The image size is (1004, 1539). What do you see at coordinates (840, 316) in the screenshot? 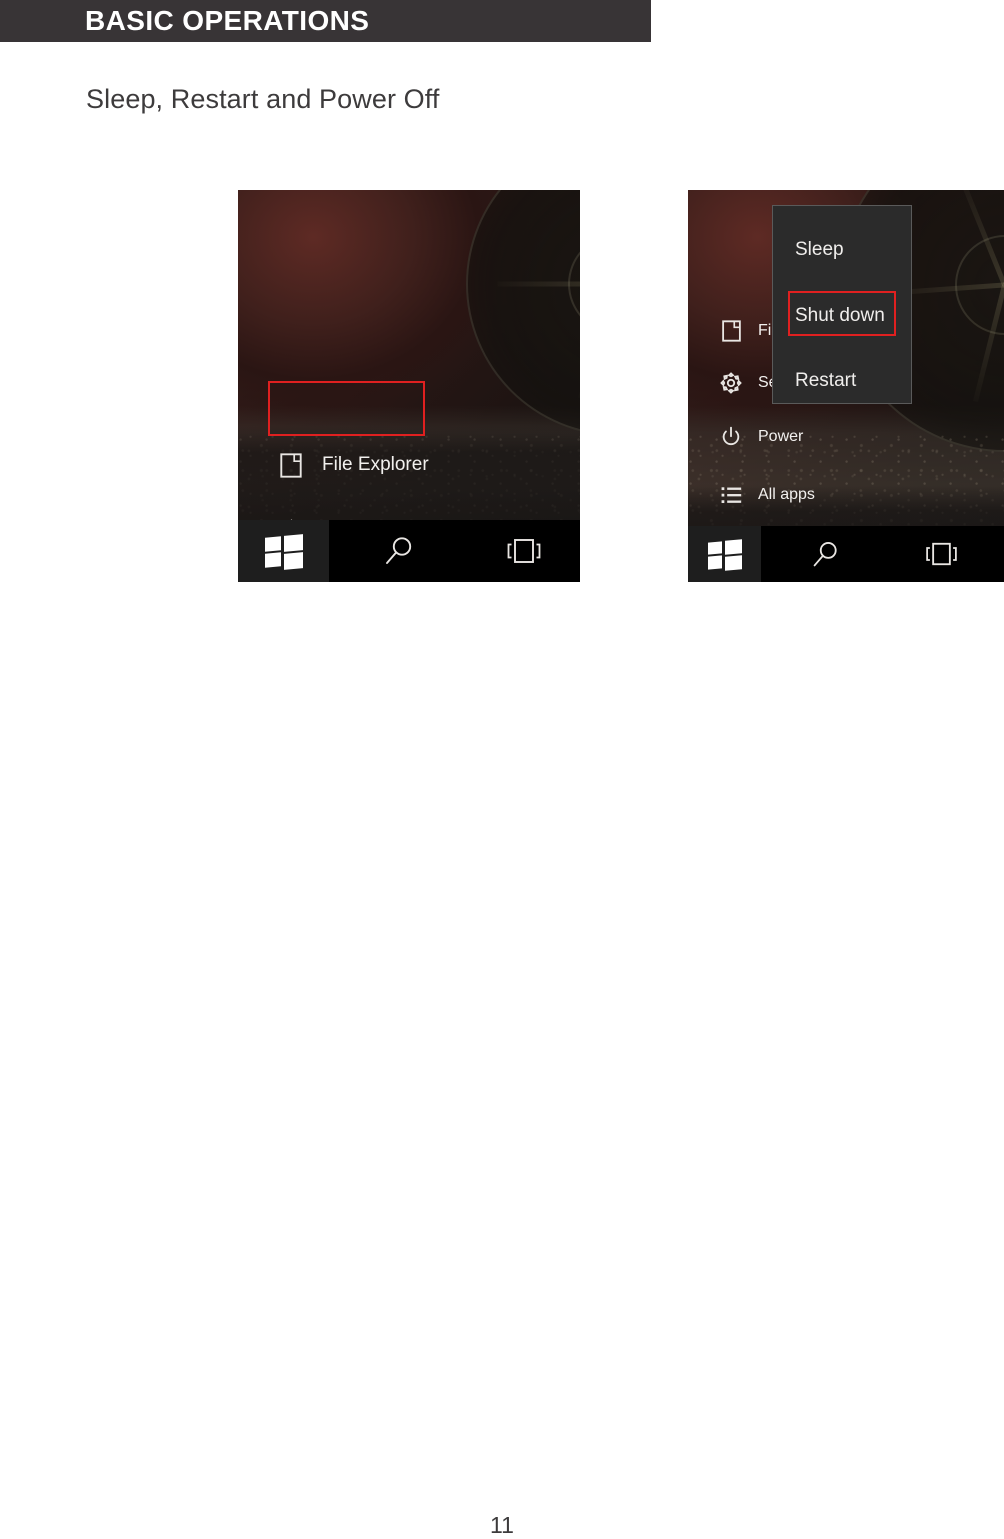
I see `power-submenu-item-shut-down: Shut down` at bounding box center [840, 316].